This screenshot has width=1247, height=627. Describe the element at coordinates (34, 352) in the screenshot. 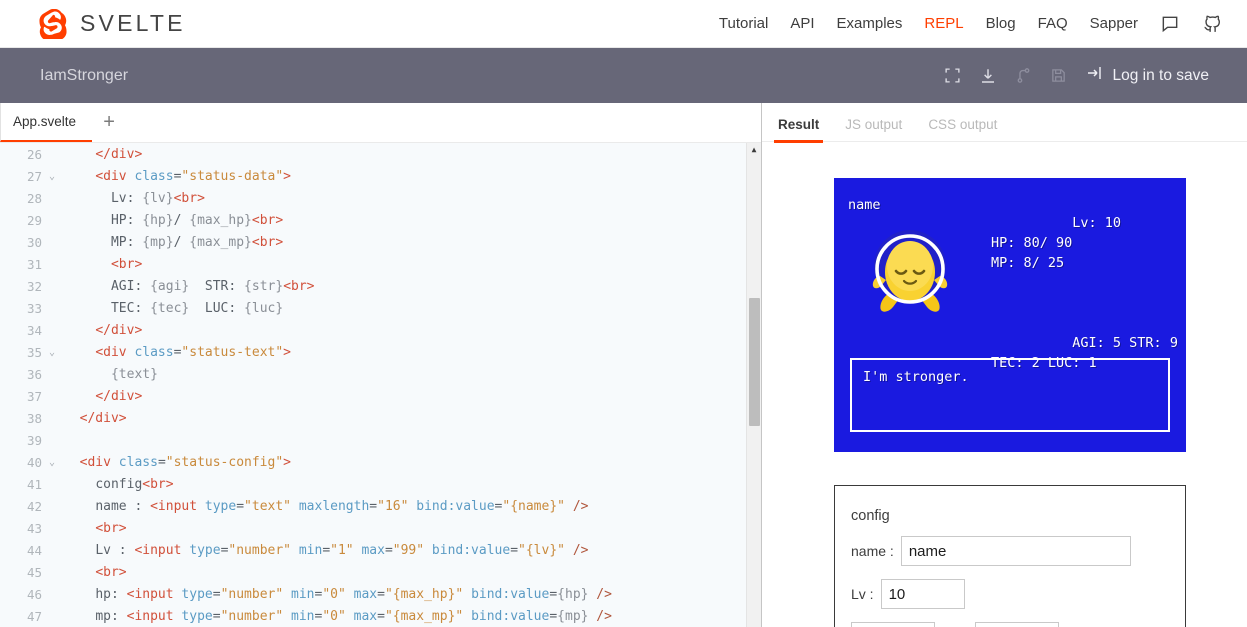

I see `line-number: 35` at that location.